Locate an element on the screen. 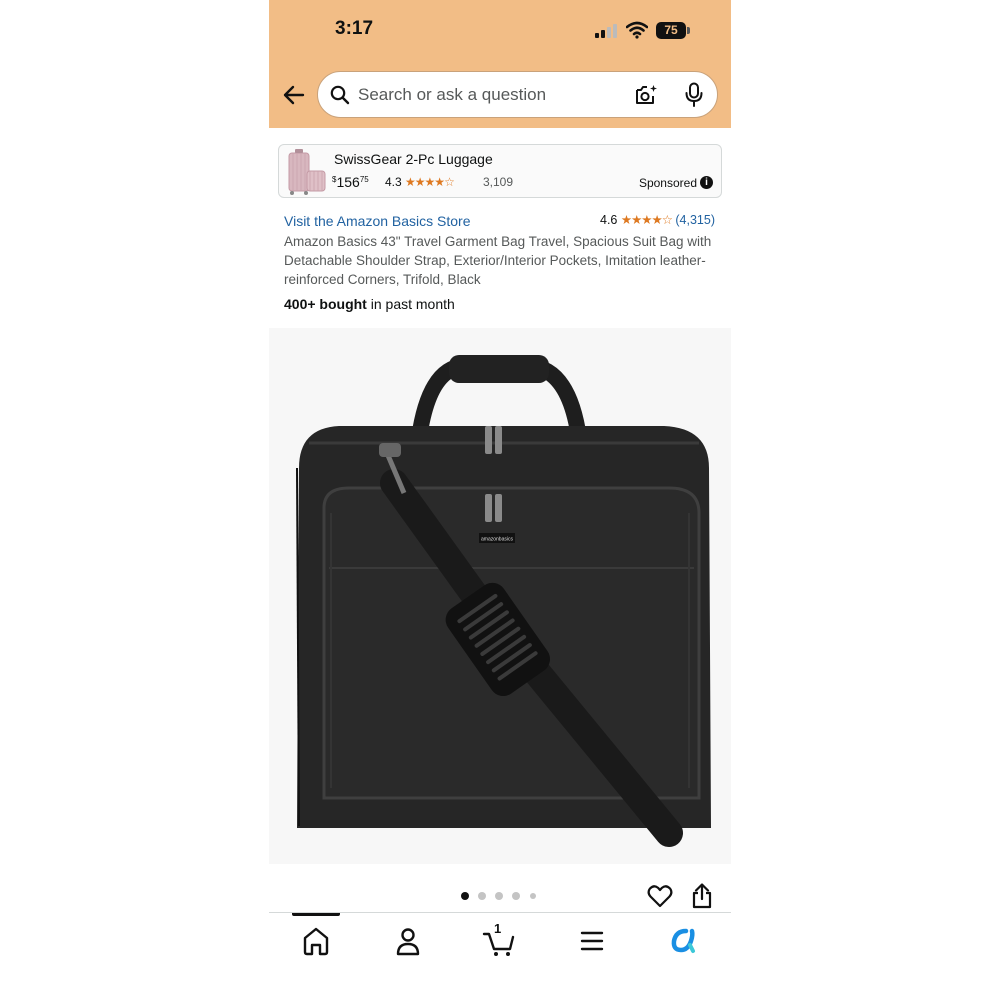 This screenshot has width=1000, height=1000. header: 3:17 75 is located at coordinates (500, 64).